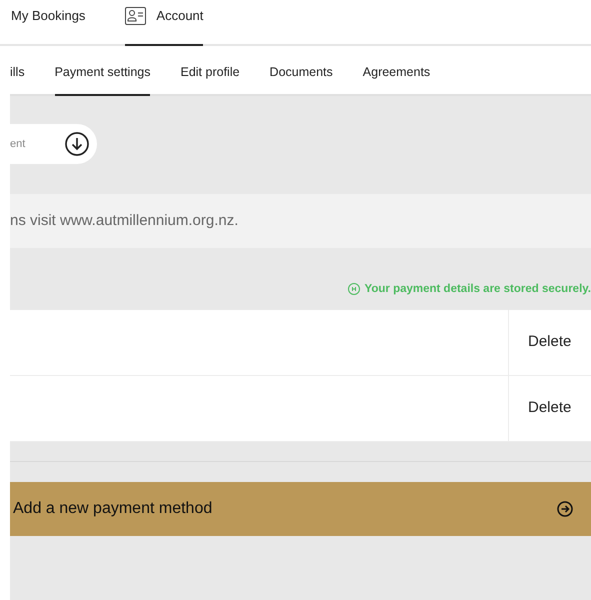 The height and width of the screenshot is (600, 591). I want to click on download-button: ent, so click(53, 144).